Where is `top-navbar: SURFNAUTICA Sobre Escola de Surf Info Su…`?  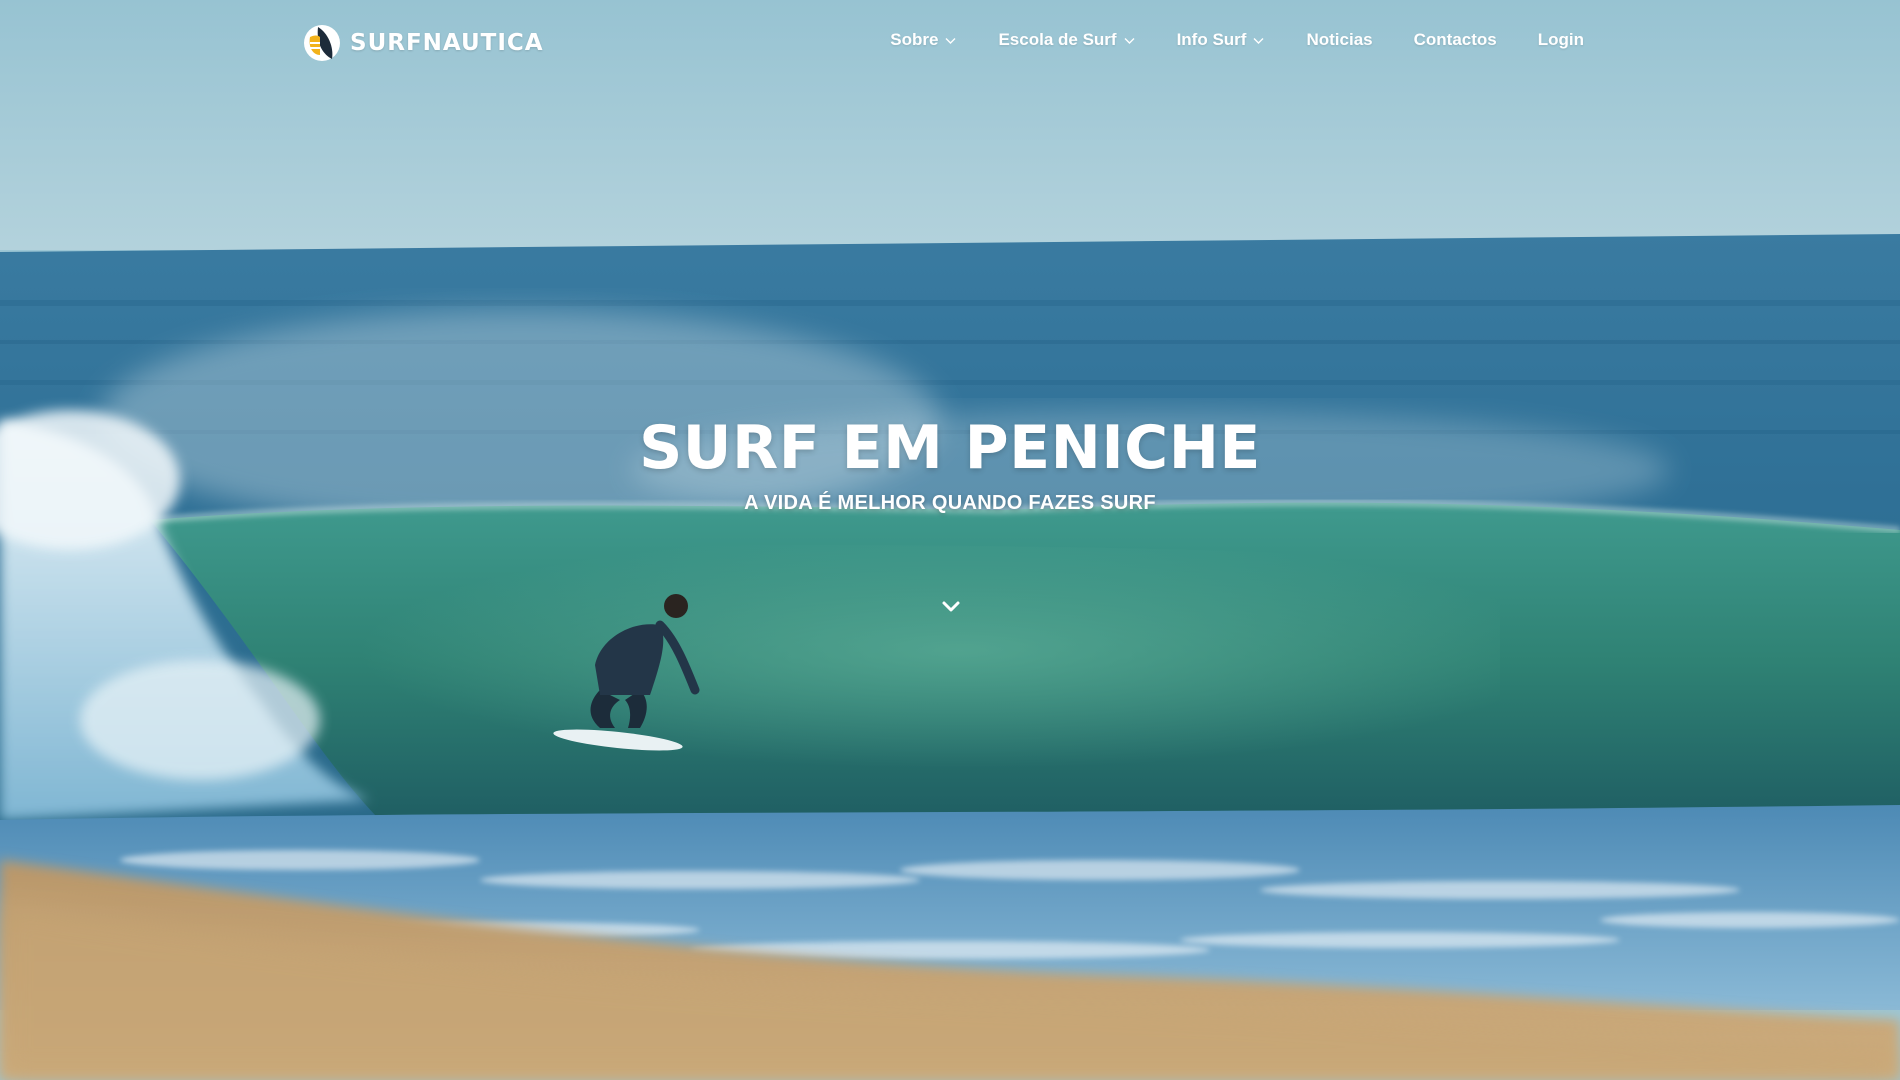
top-navbar: SURFNAUTICA Sobre Escola de Surf Info Su… is located at coordinates (950, 43).